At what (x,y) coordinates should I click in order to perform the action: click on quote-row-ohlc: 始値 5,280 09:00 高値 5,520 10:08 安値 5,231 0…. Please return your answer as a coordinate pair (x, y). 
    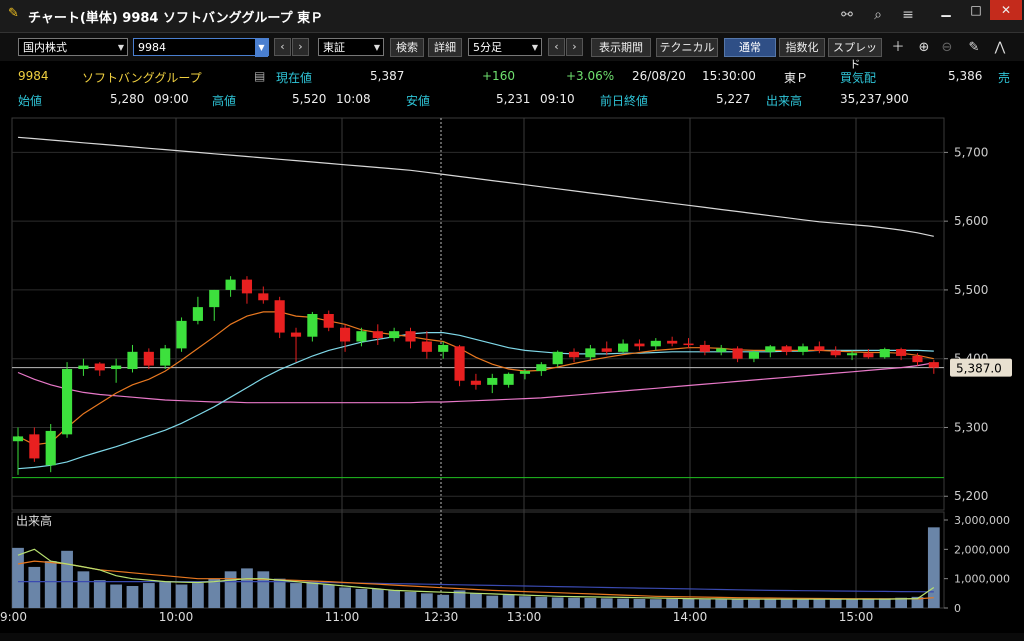
    Looking at the image, I should click on (512, 100).